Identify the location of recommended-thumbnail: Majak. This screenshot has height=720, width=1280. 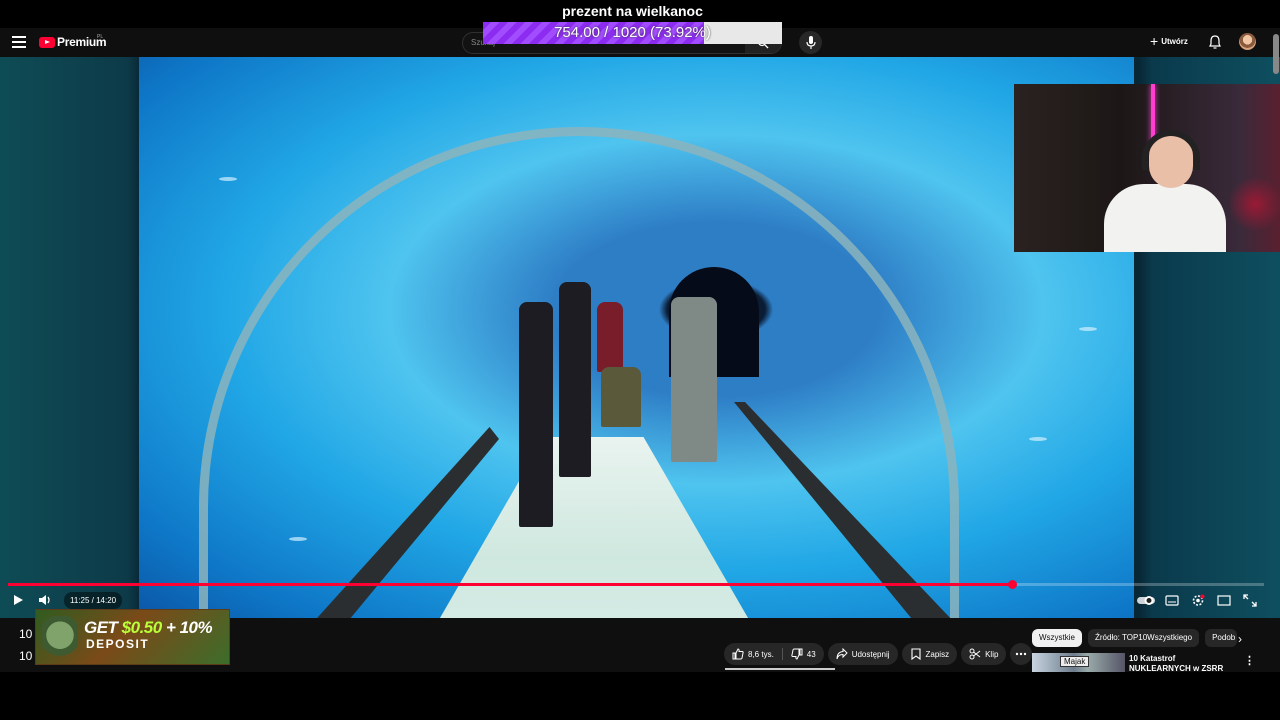
(1078, 662).